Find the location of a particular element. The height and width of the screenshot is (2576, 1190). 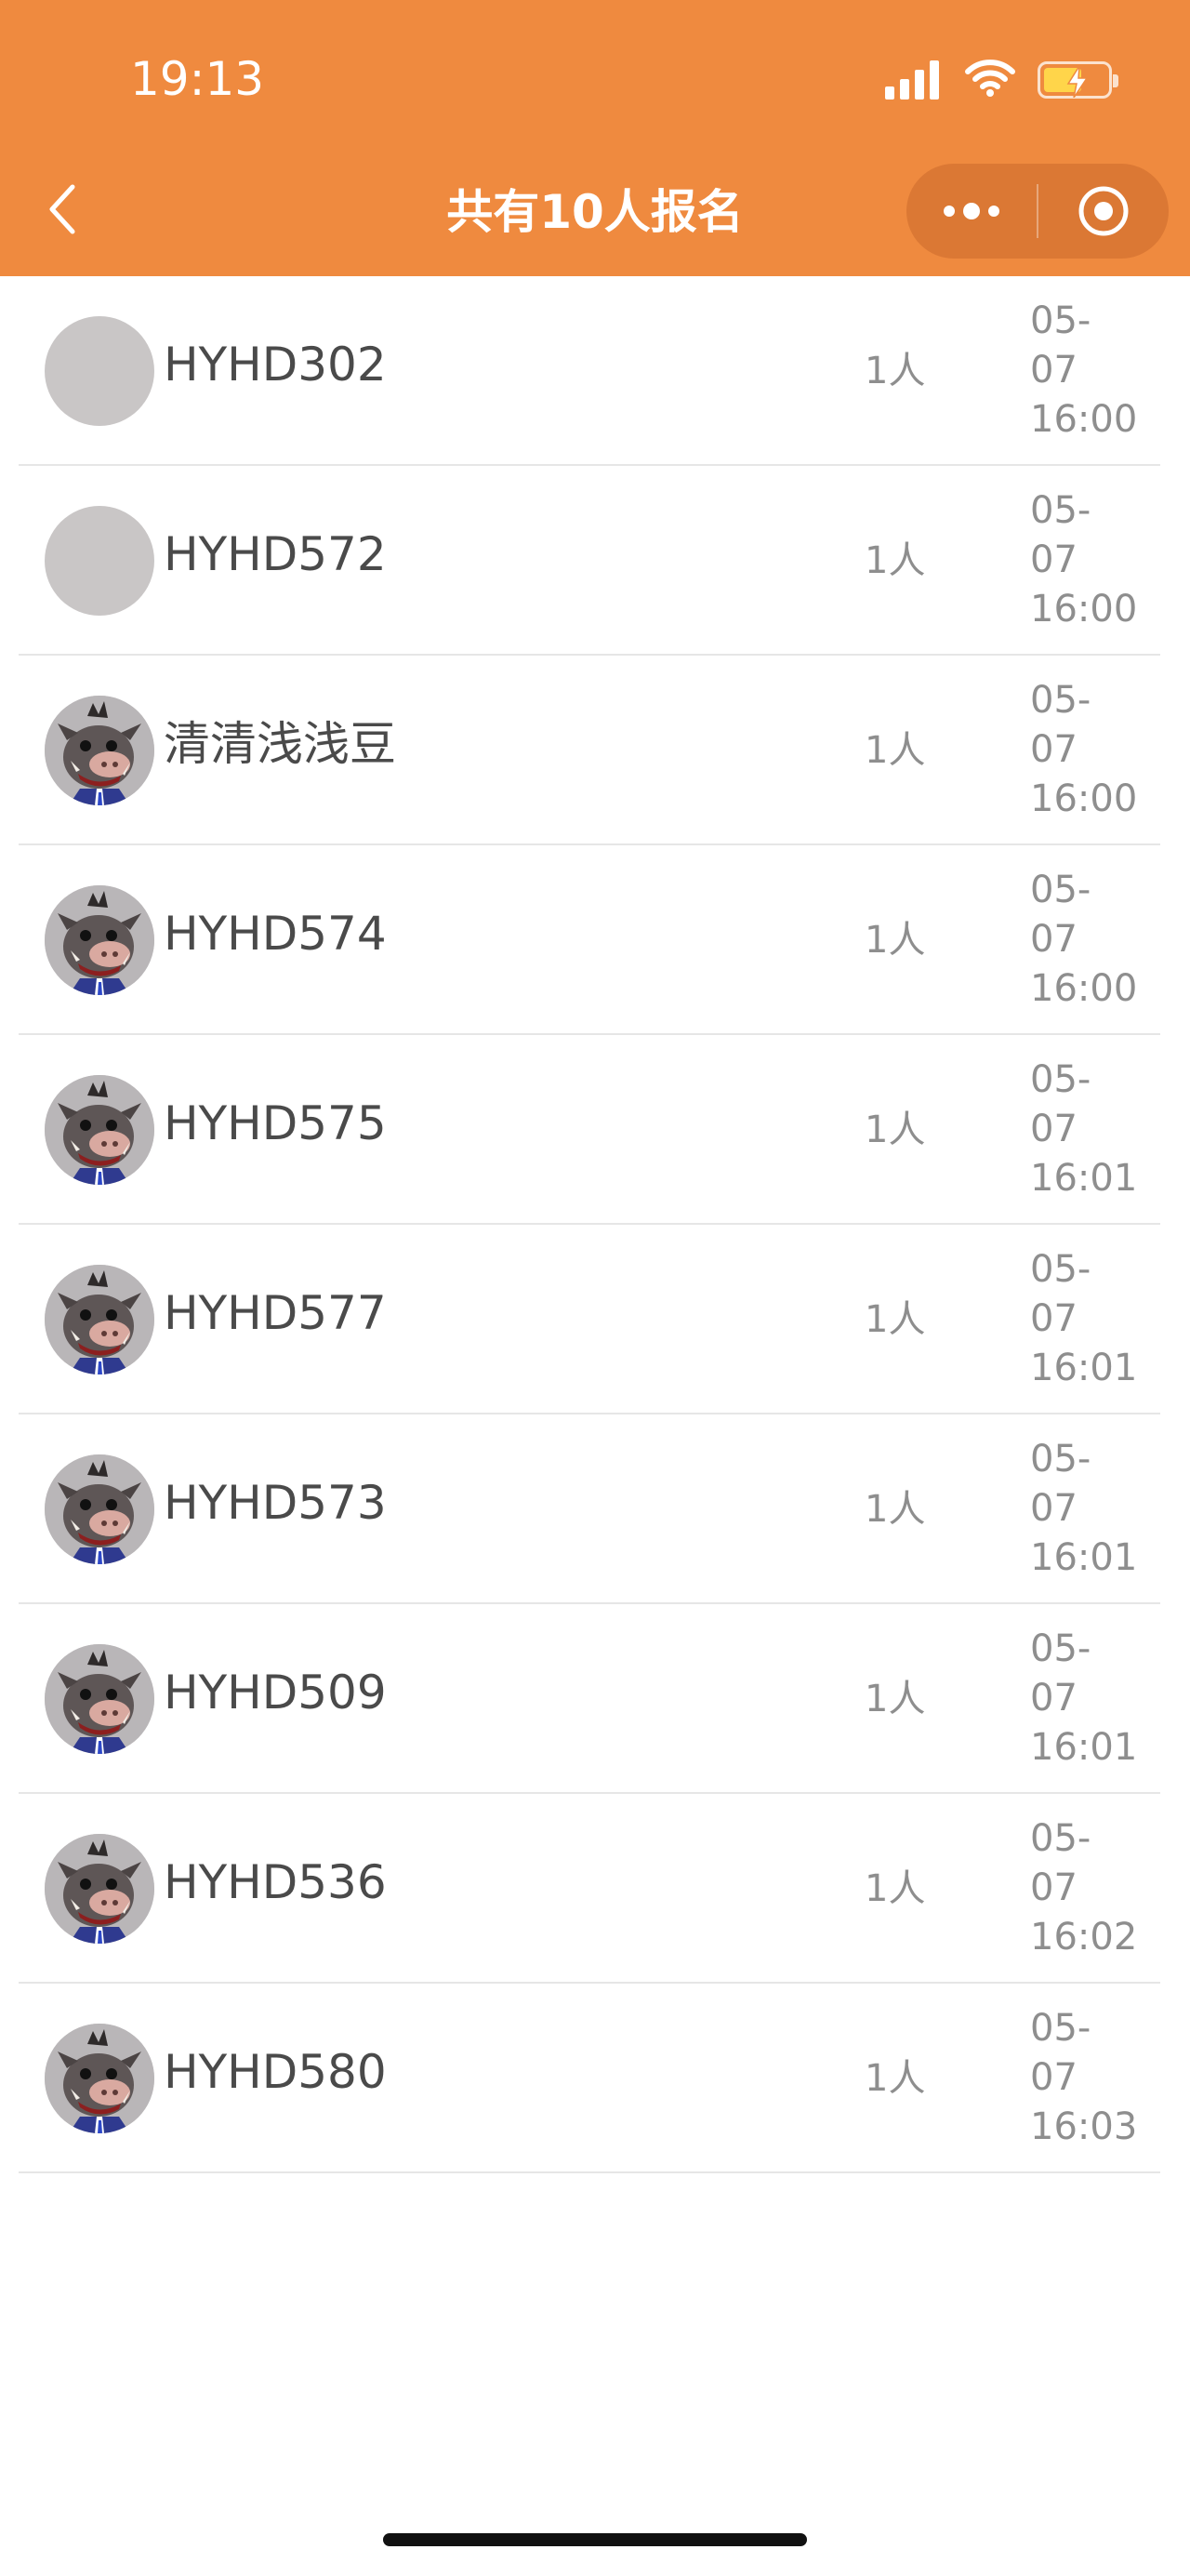

status-time: 19:13 is located at coordinates (197, 79).